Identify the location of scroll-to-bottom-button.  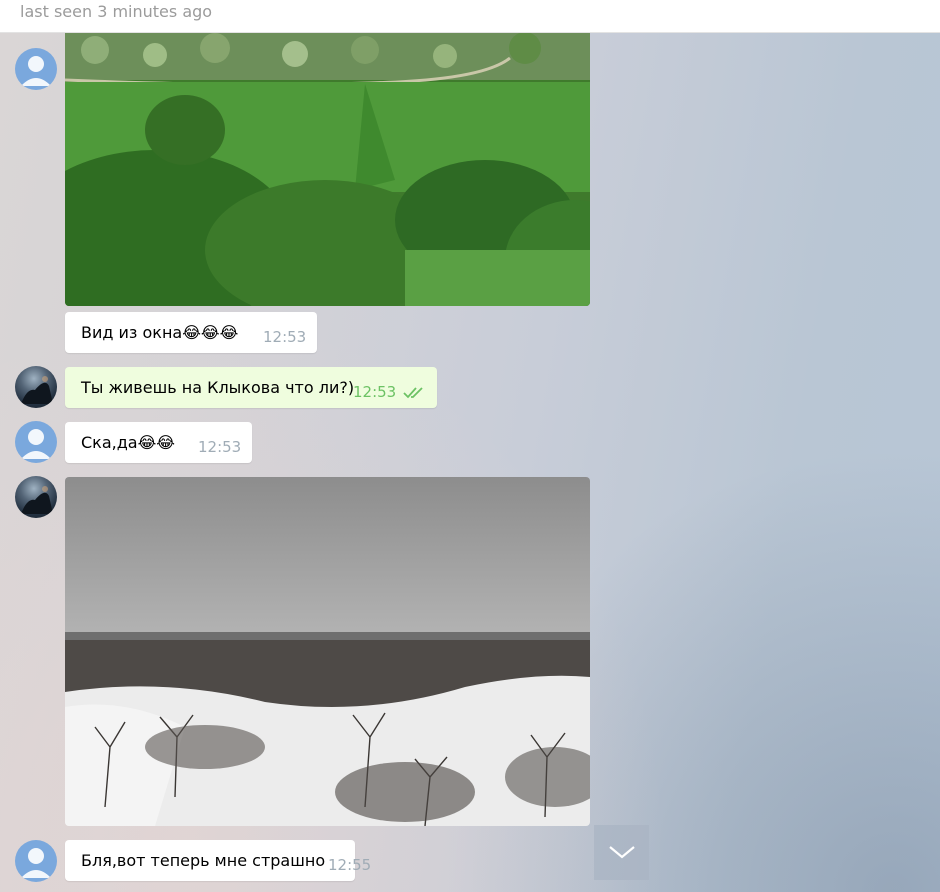
(621, 852).